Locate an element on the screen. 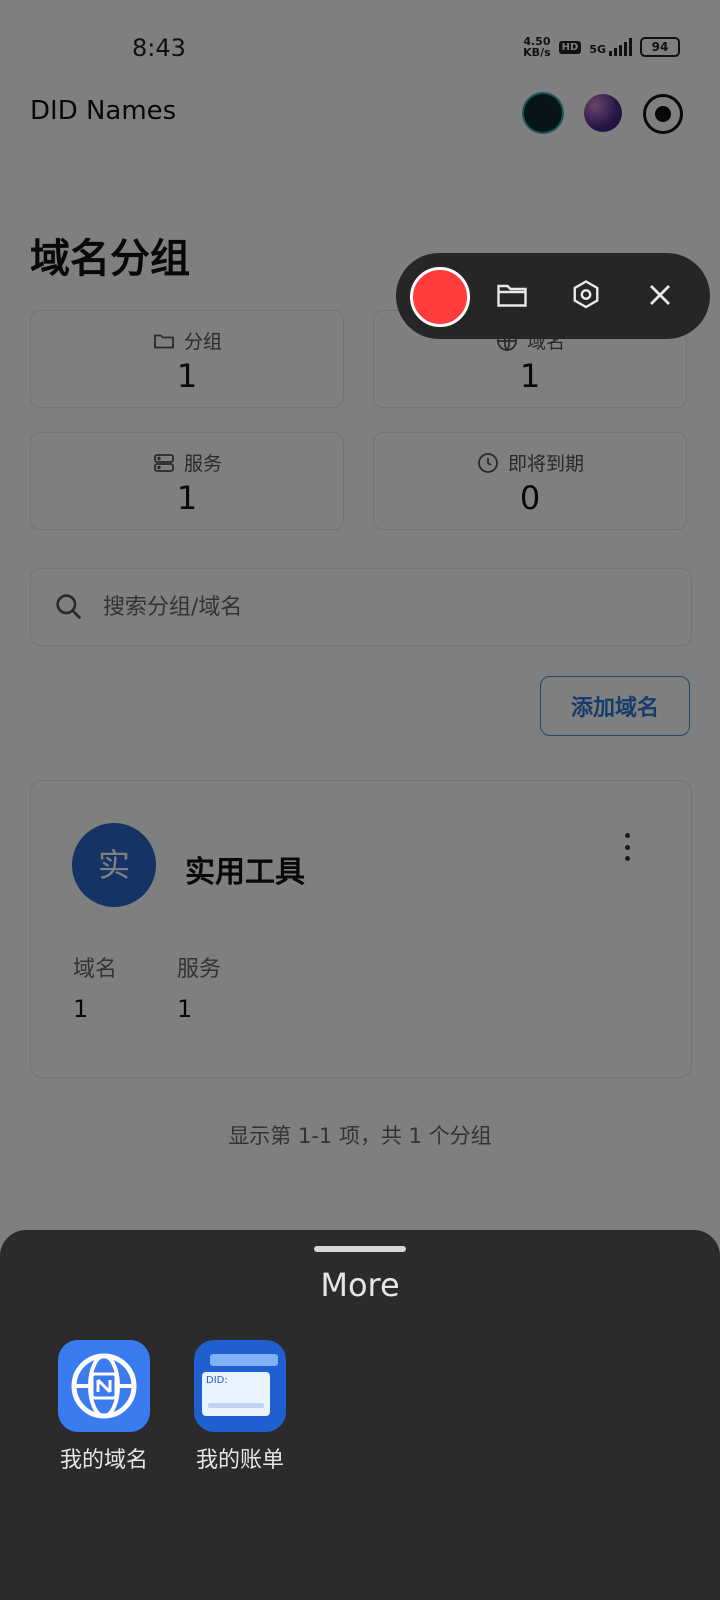 The height and width of the screenshot is (1600, 720). net-speed-unit: KB/s is located at coordinates (537, 52).